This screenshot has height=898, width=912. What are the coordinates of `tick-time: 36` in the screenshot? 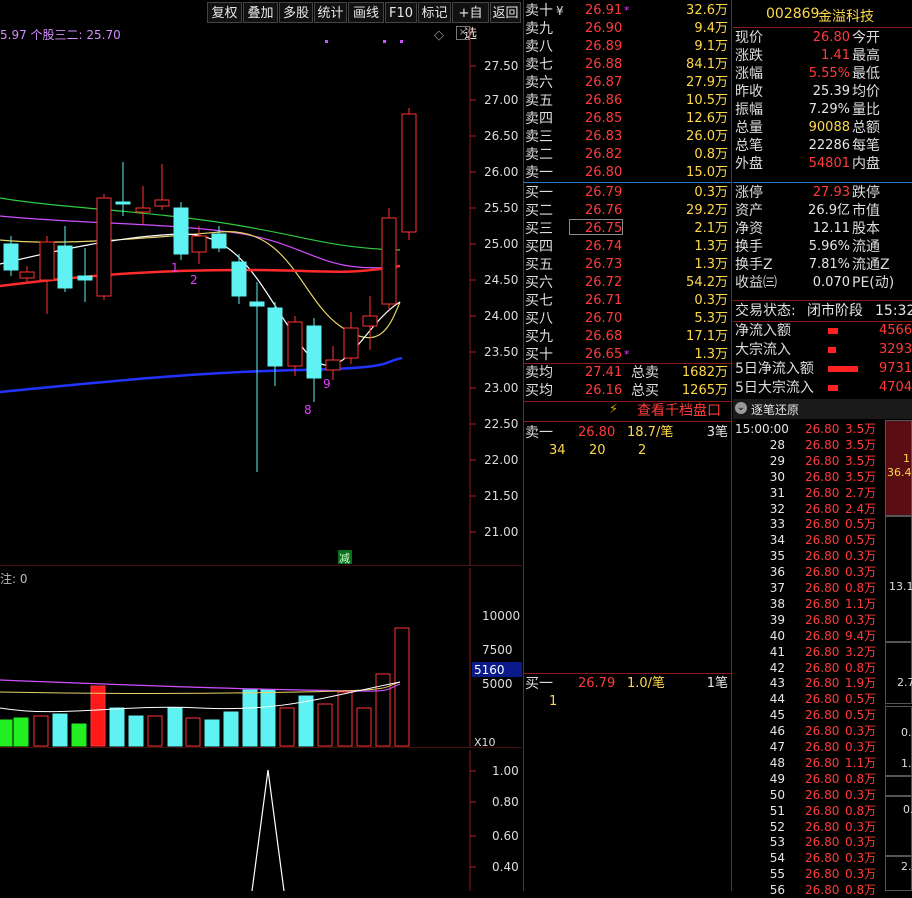 It's located at (777, 572).